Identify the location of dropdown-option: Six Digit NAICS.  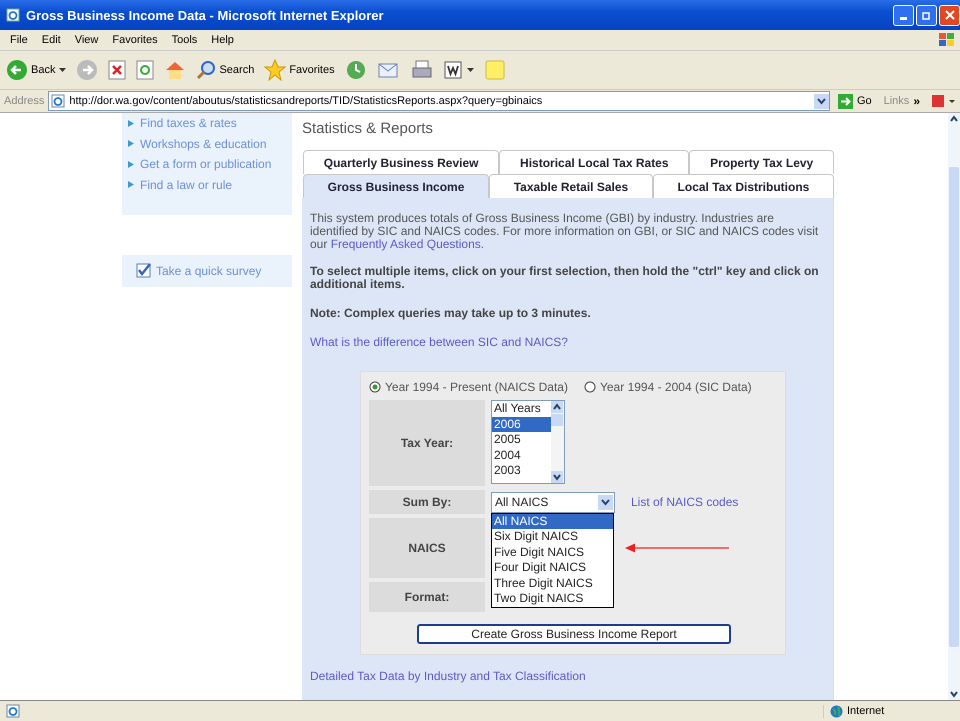
(552, 537).